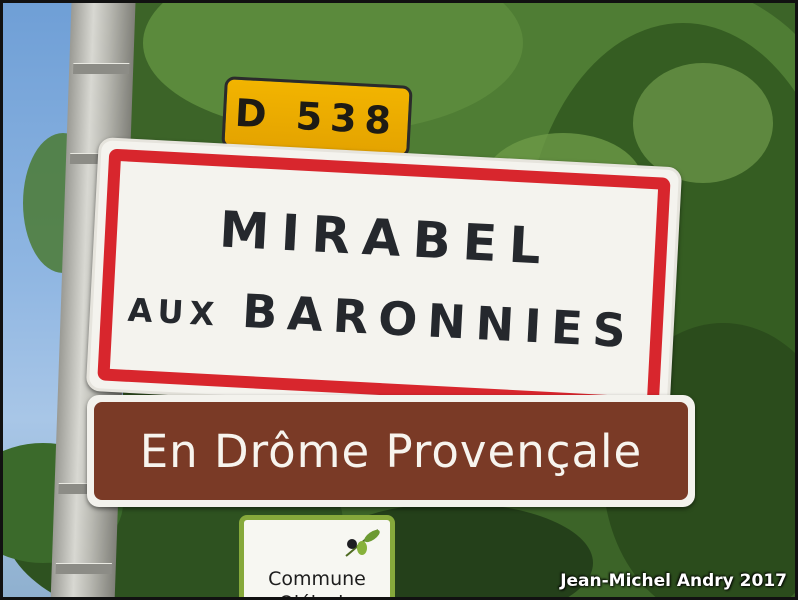  What do you see at coordinates (673, 581) in the screenshot?
I see `photo-credit: Jean-Michel Andry 2017` at bounding box center [673, 581].